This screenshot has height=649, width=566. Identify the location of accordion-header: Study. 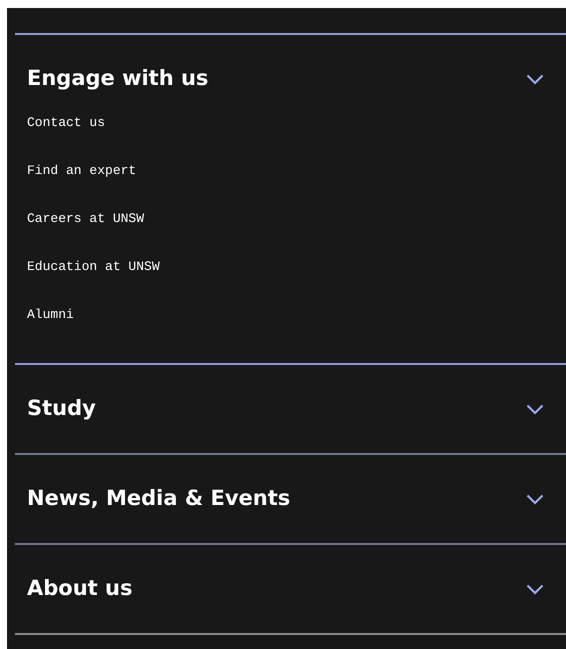
(290, 409).